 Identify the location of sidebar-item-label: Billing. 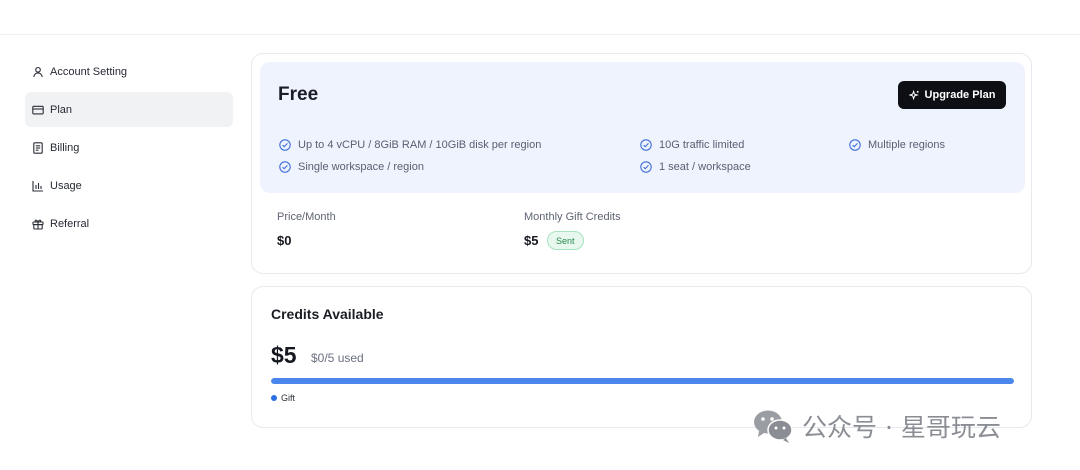
(65, 147).